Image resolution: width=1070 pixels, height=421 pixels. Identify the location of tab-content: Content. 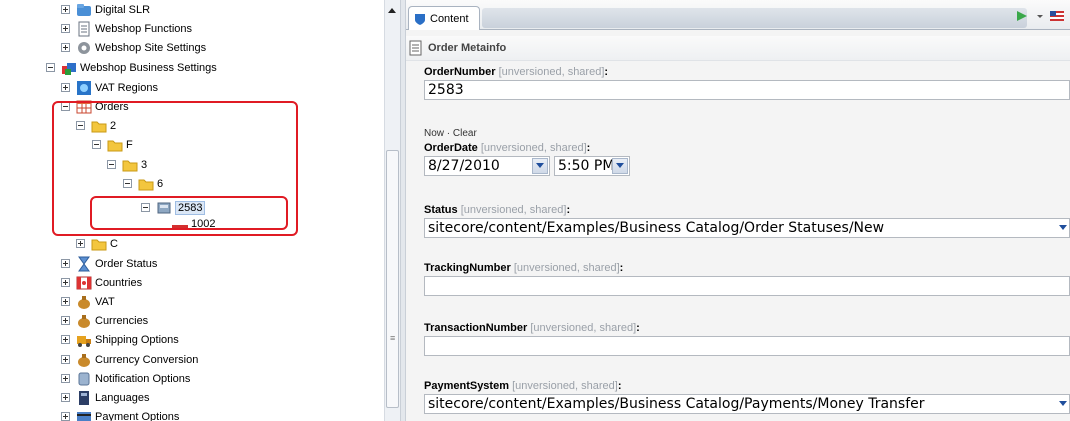
(444, 18).